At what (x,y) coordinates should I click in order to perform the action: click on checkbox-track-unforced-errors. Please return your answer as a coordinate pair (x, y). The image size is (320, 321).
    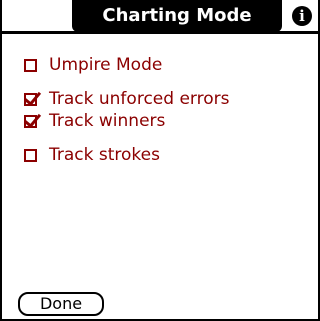
    Looking at the image, I should click on (30, 99).